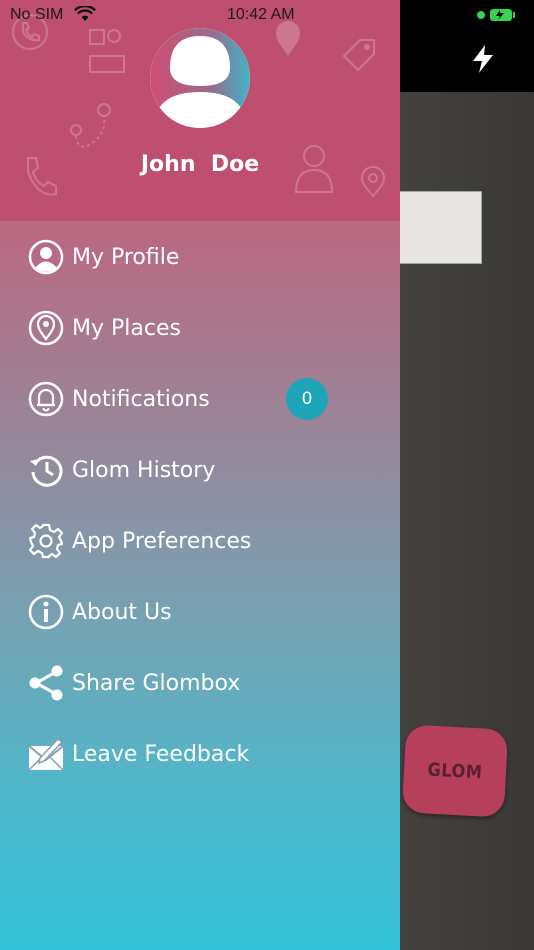 This screenshot has height=950, width=534. I want to click on menu-item-app-preferences: App Preferences, so click(200, 541).